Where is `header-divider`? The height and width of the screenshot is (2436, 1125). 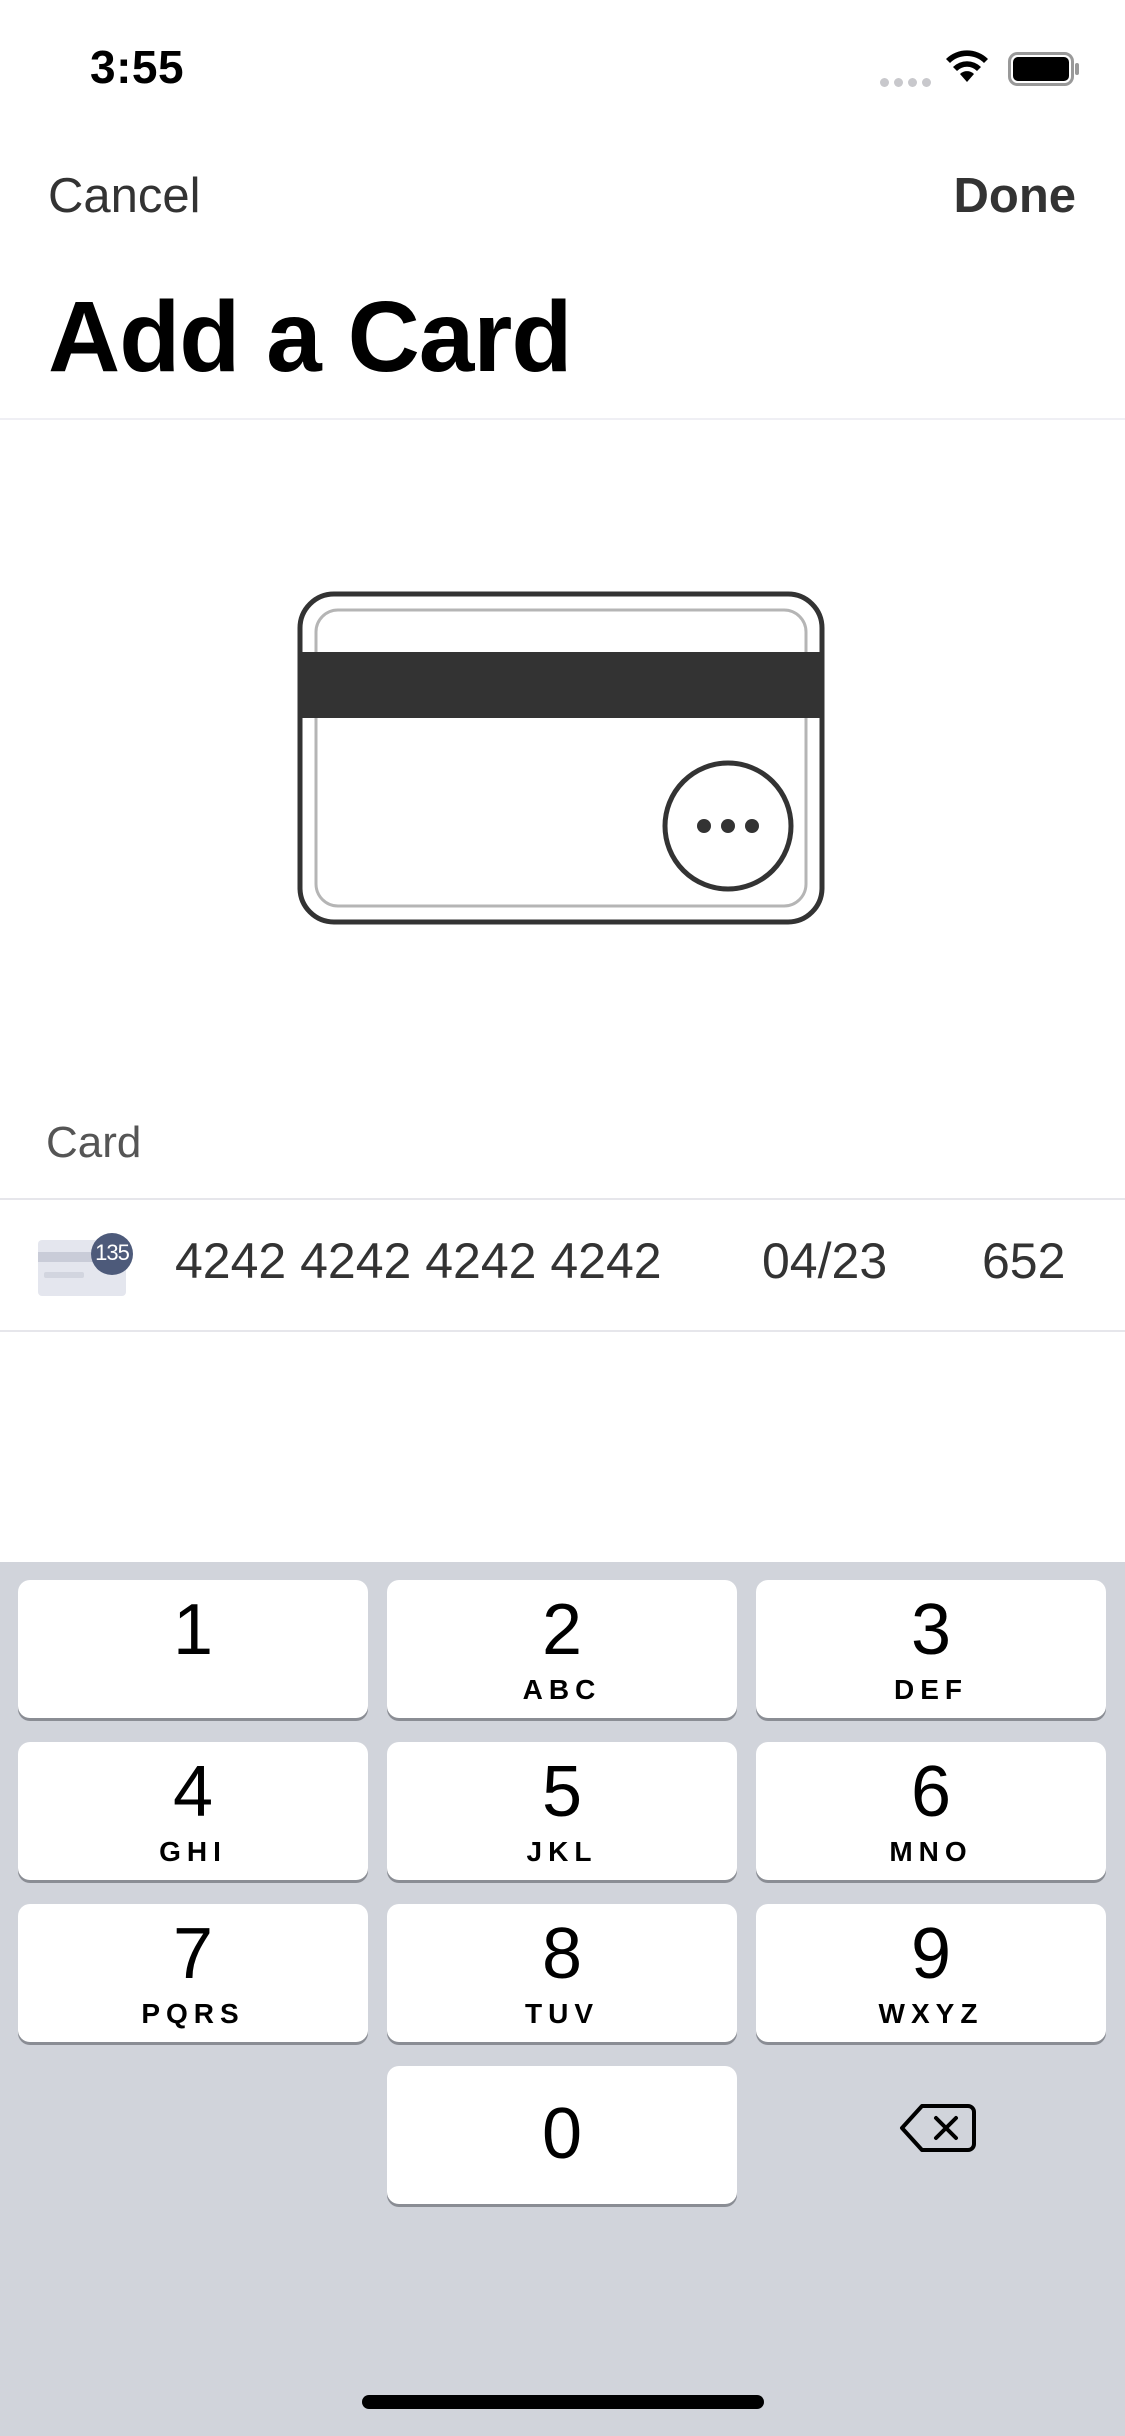
header-divider is located at coordinates (562, 419).